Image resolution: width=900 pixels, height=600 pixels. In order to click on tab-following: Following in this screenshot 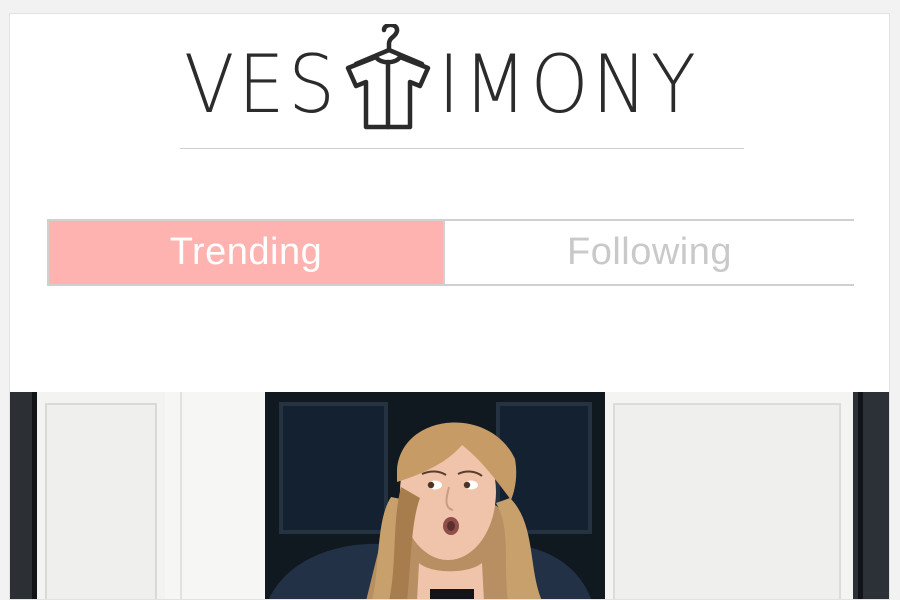, I will do `click(649, 252)`.